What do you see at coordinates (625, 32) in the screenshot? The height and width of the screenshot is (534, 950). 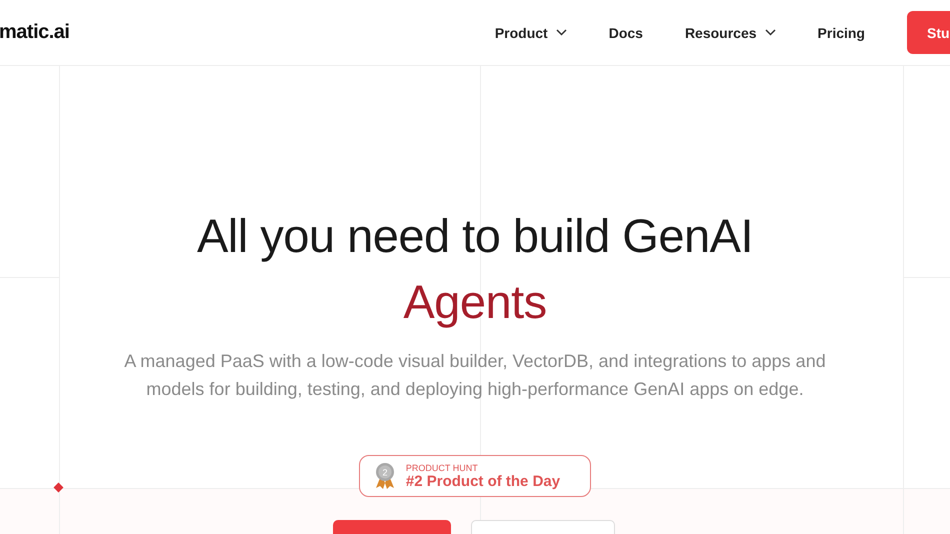 I see `nav-link: Docs` at bounding box center [625, 32].